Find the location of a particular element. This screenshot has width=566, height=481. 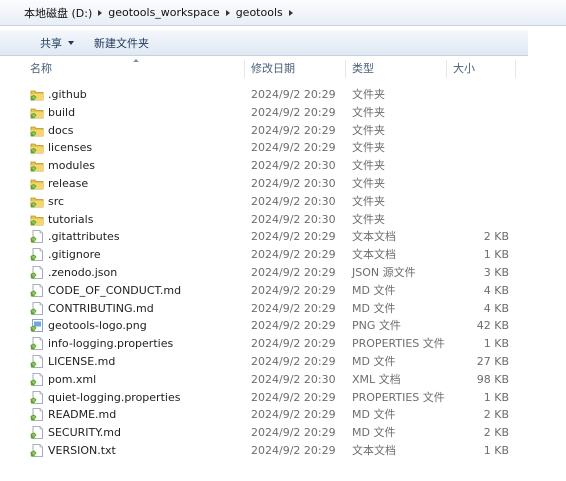

file-row: LICENSE.md 2024/9/2 20:29 MD 文件 27 KB is located at coordinates (276, 362).